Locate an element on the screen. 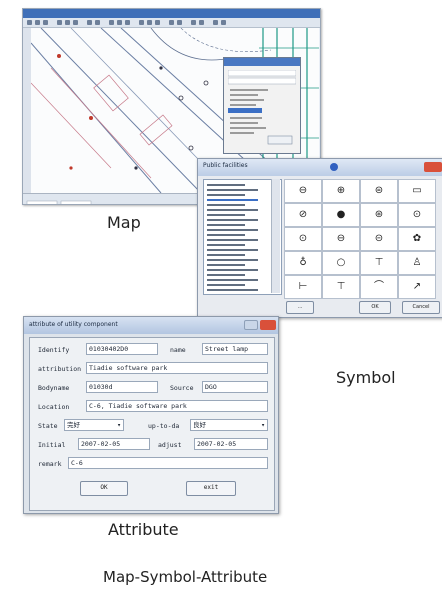 This screenshot has height=590, width=442. location-field: C-6, Tiadie software park is located at coordinates (177, 406).